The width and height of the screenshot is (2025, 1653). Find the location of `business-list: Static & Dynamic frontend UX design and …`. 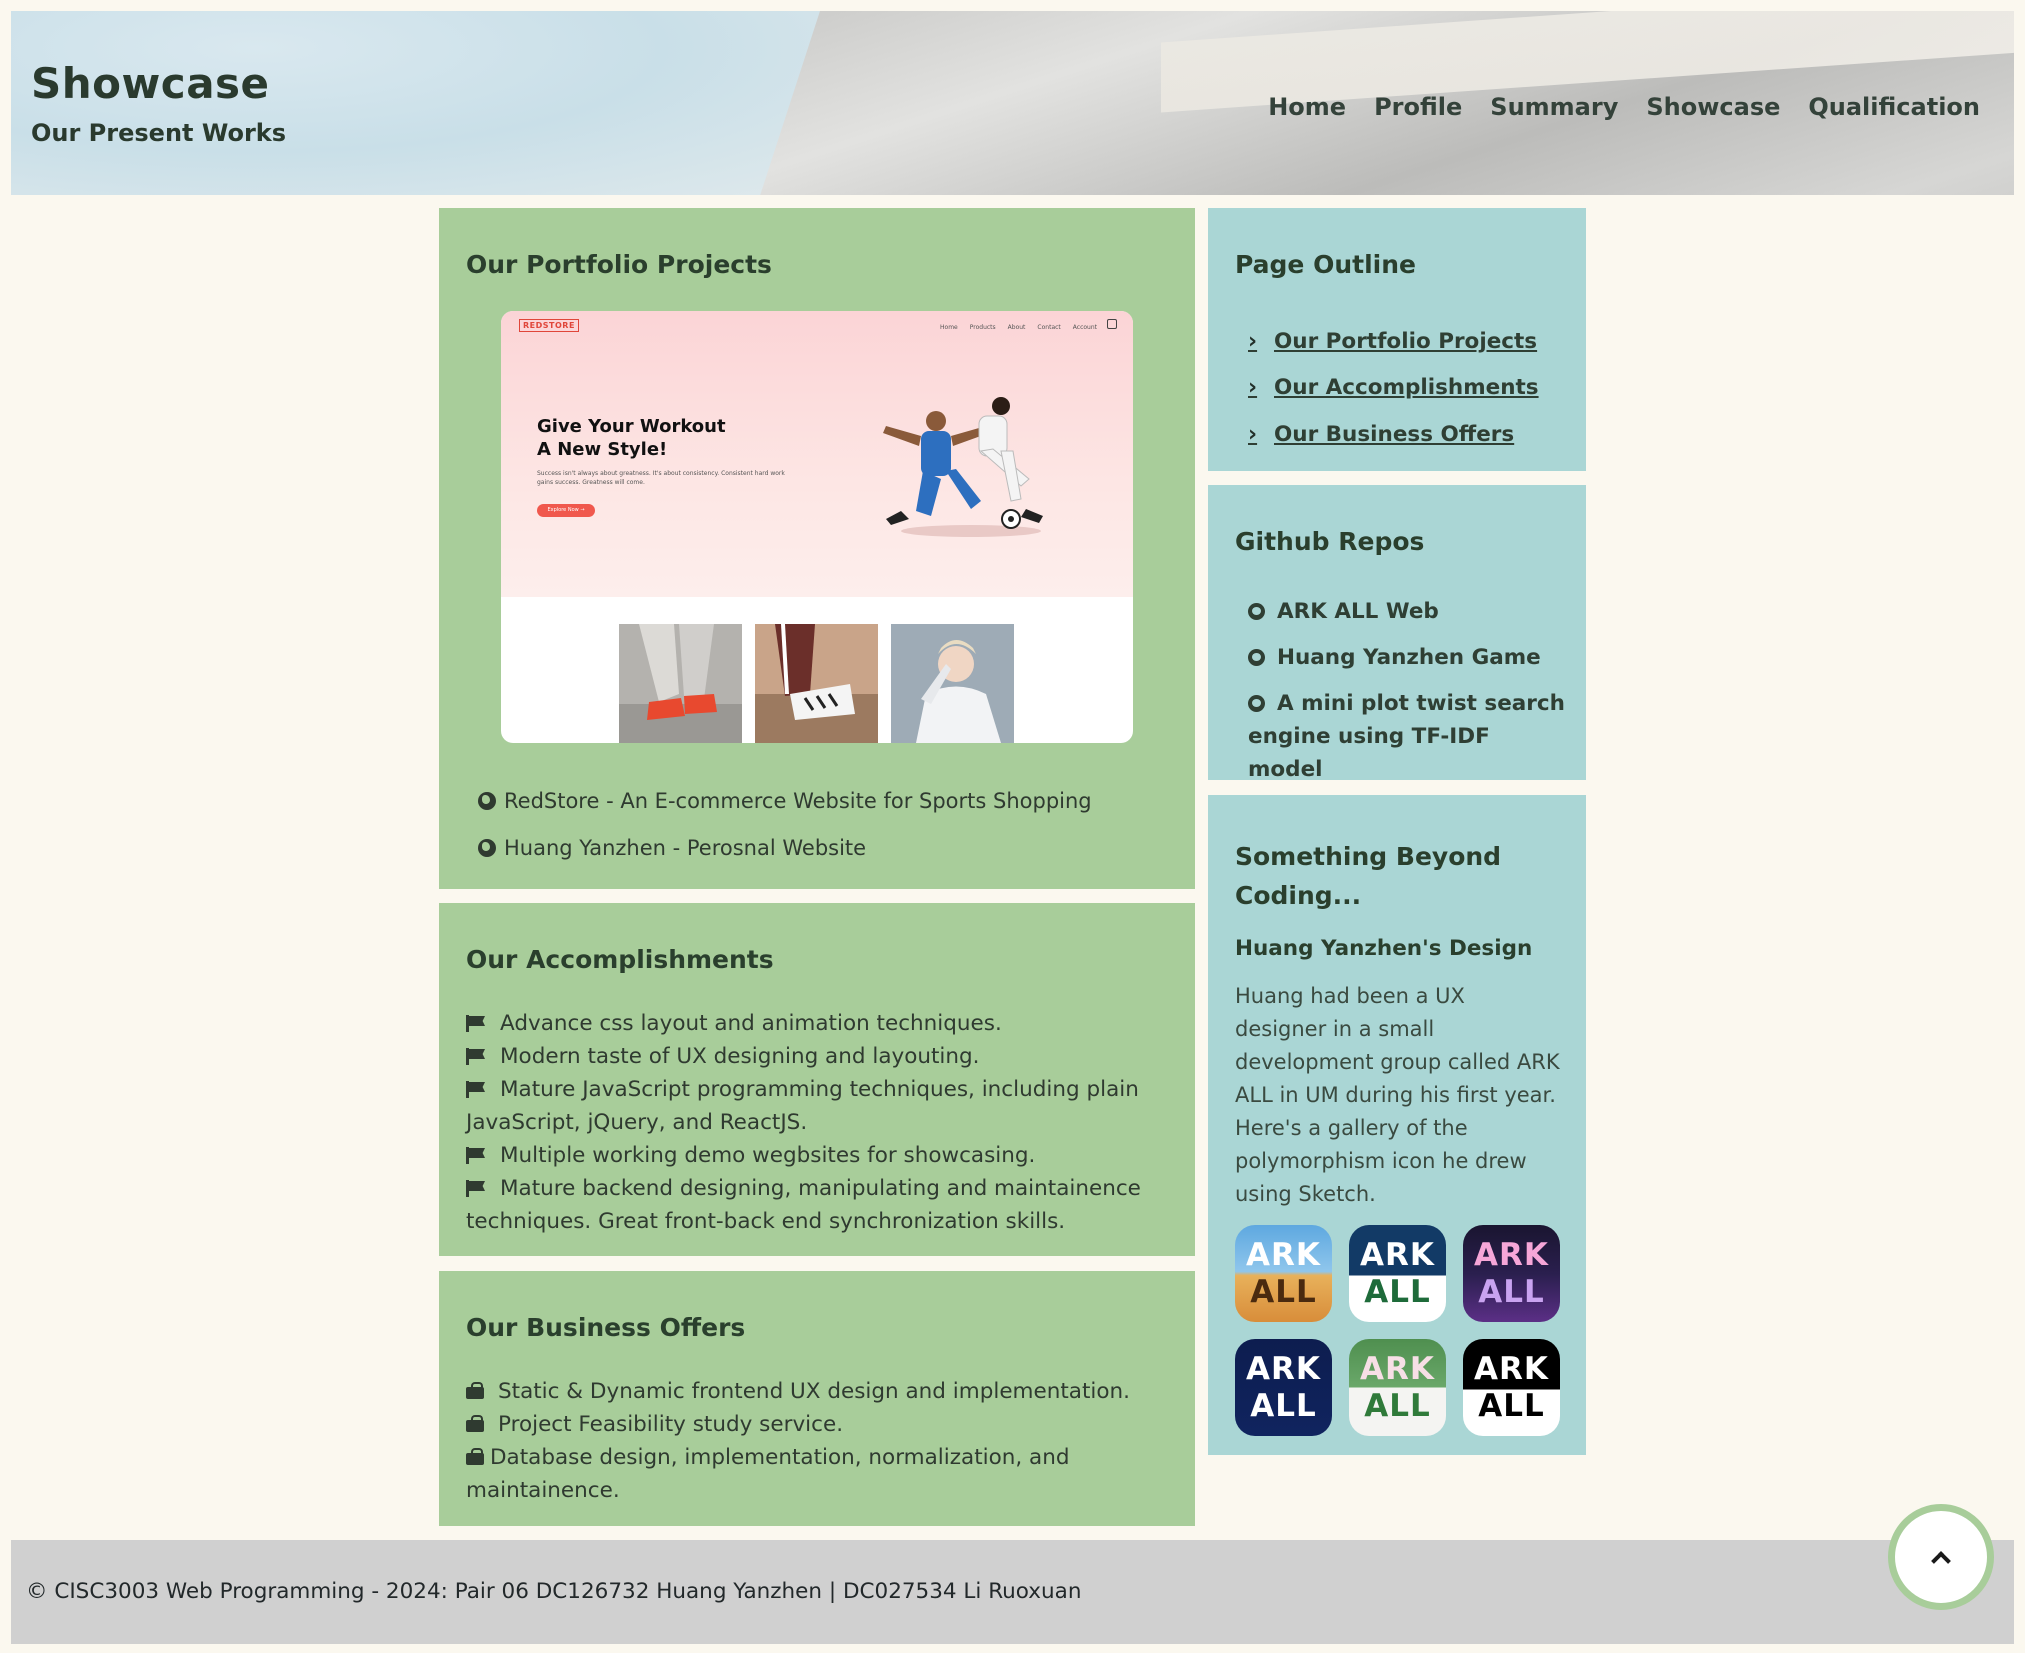

business-list: Static & Dynamic frontend UX design and … is located at coordinates (821, 1441).